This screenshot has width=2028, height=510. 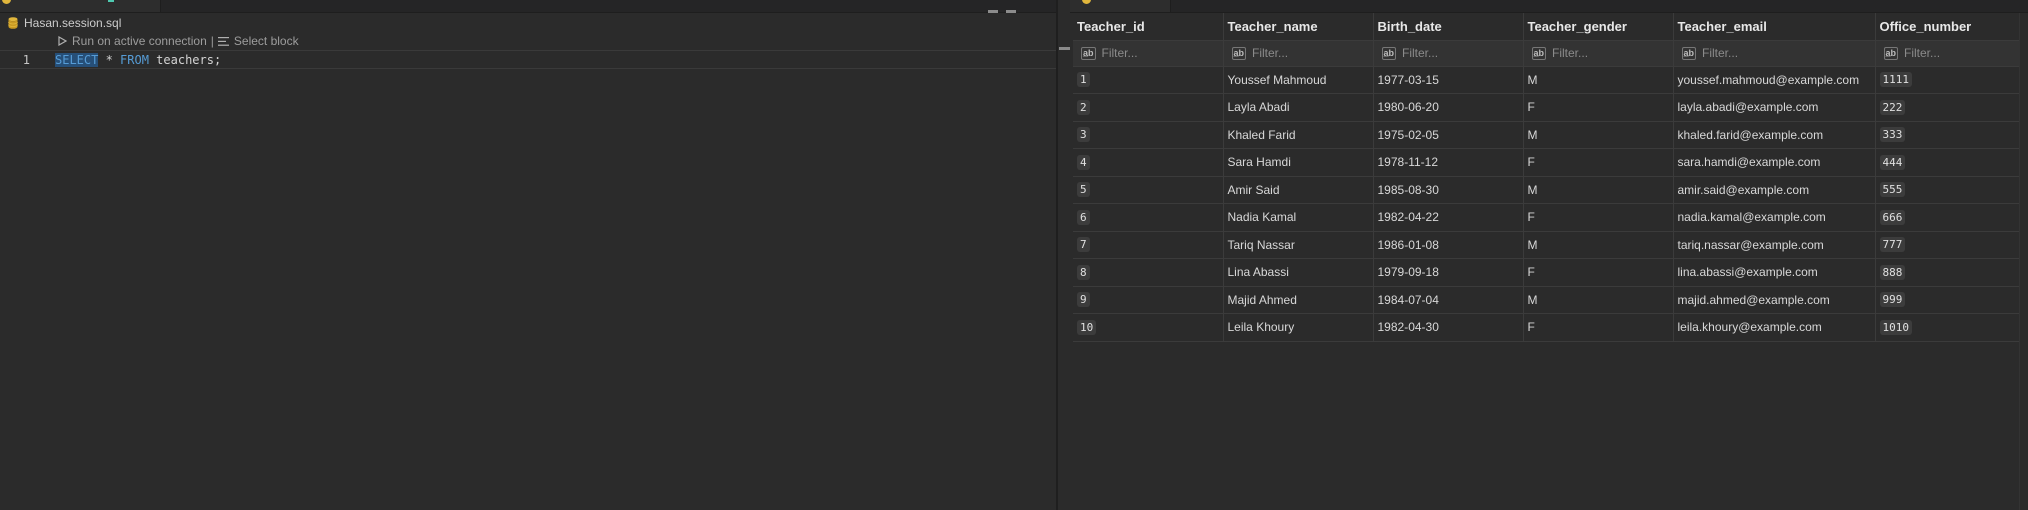 I want to click on column-header-teacher-gender: Teacher_gender, so click(x=1598, y=27).